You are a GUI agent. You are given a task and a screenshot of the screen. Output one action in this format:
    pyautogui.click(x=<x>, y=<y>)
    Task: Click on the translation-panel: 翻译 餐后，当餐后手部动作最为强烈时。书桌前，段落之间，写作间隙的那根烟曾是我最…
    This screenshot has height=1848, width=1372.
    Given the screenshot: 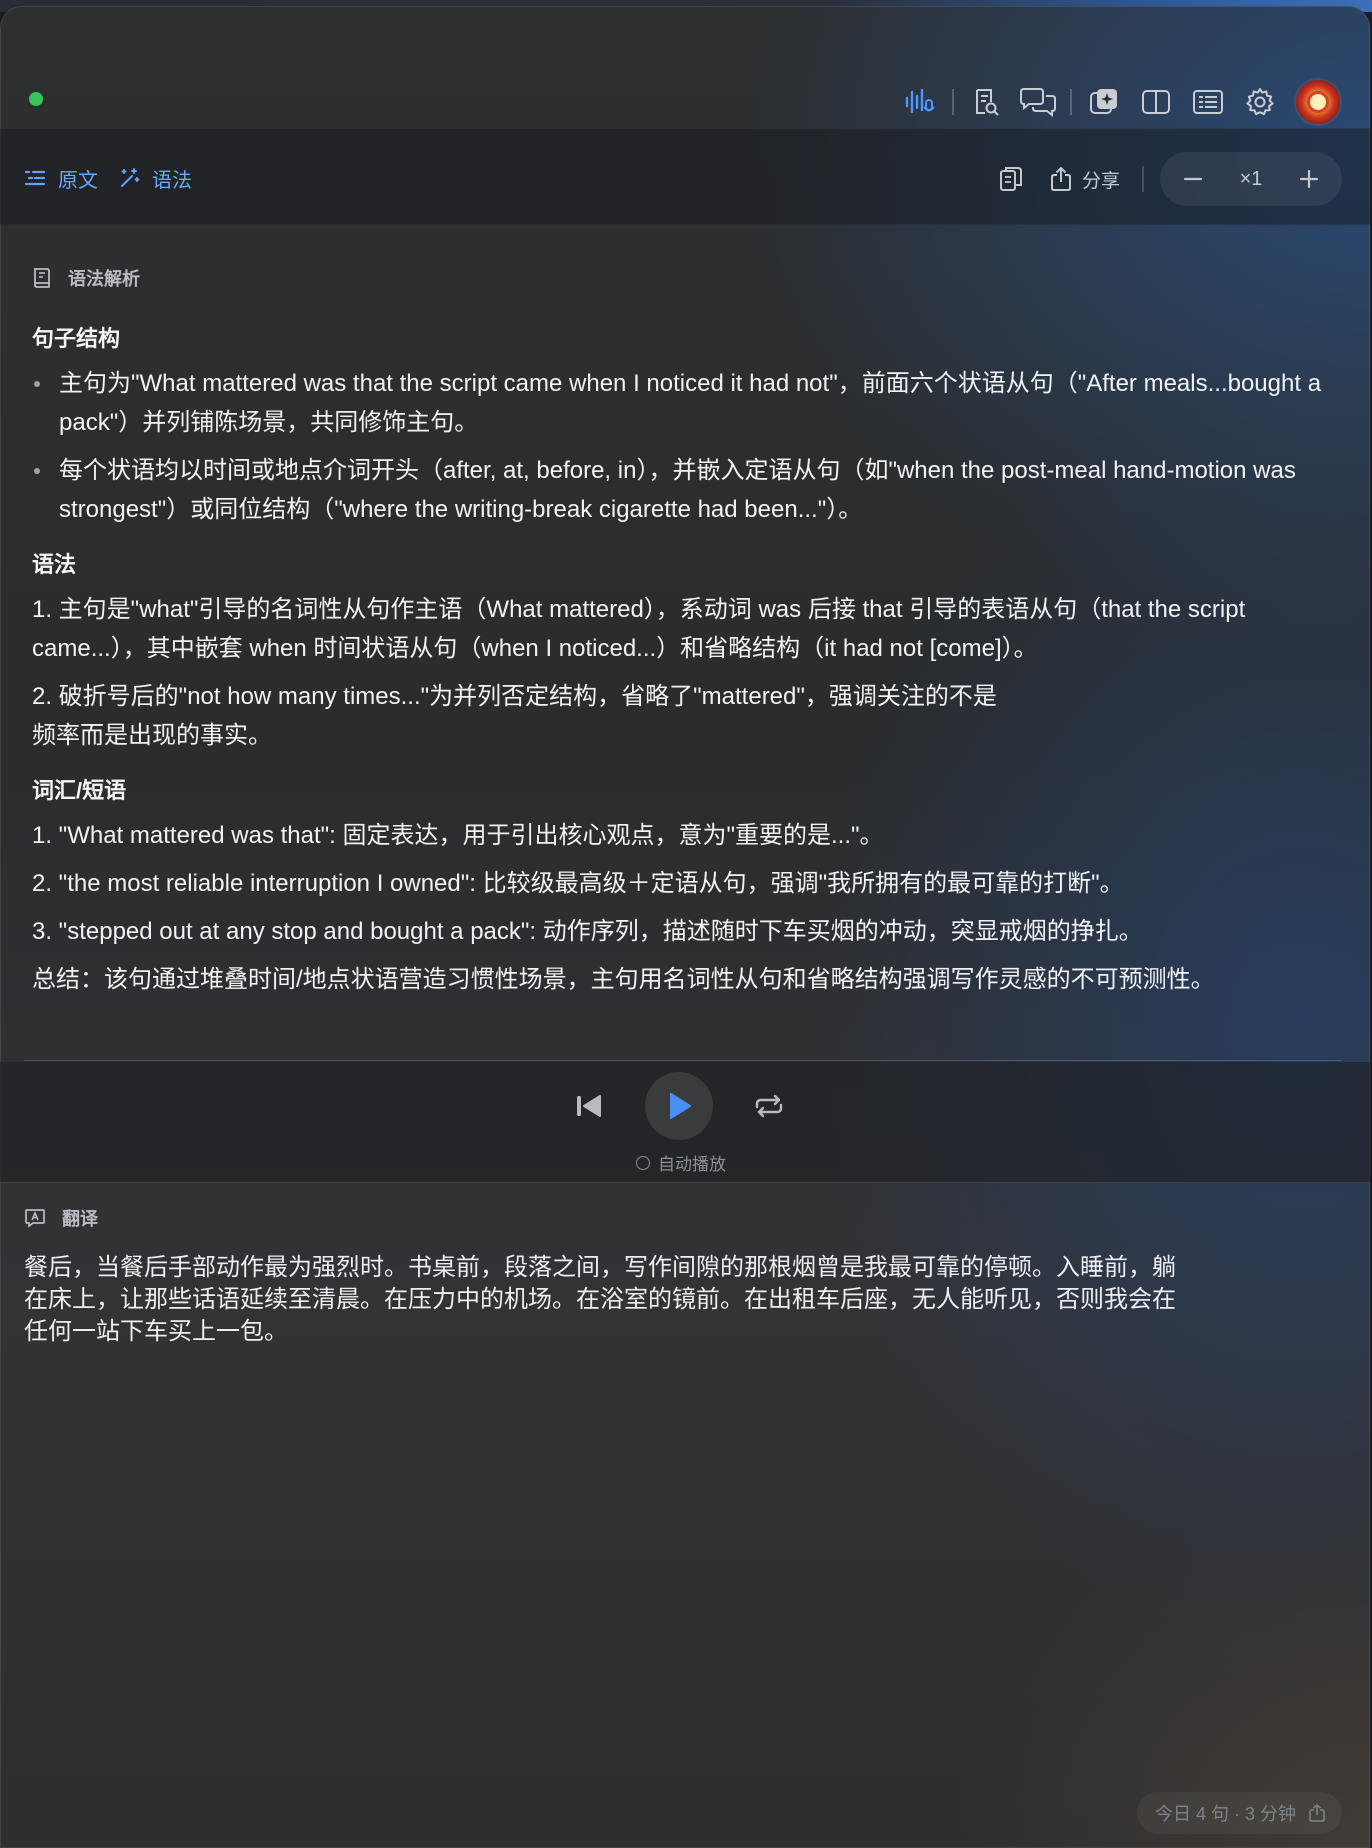 What is the action you would take?
    pyautogui.click(x=674, y=1276)
    